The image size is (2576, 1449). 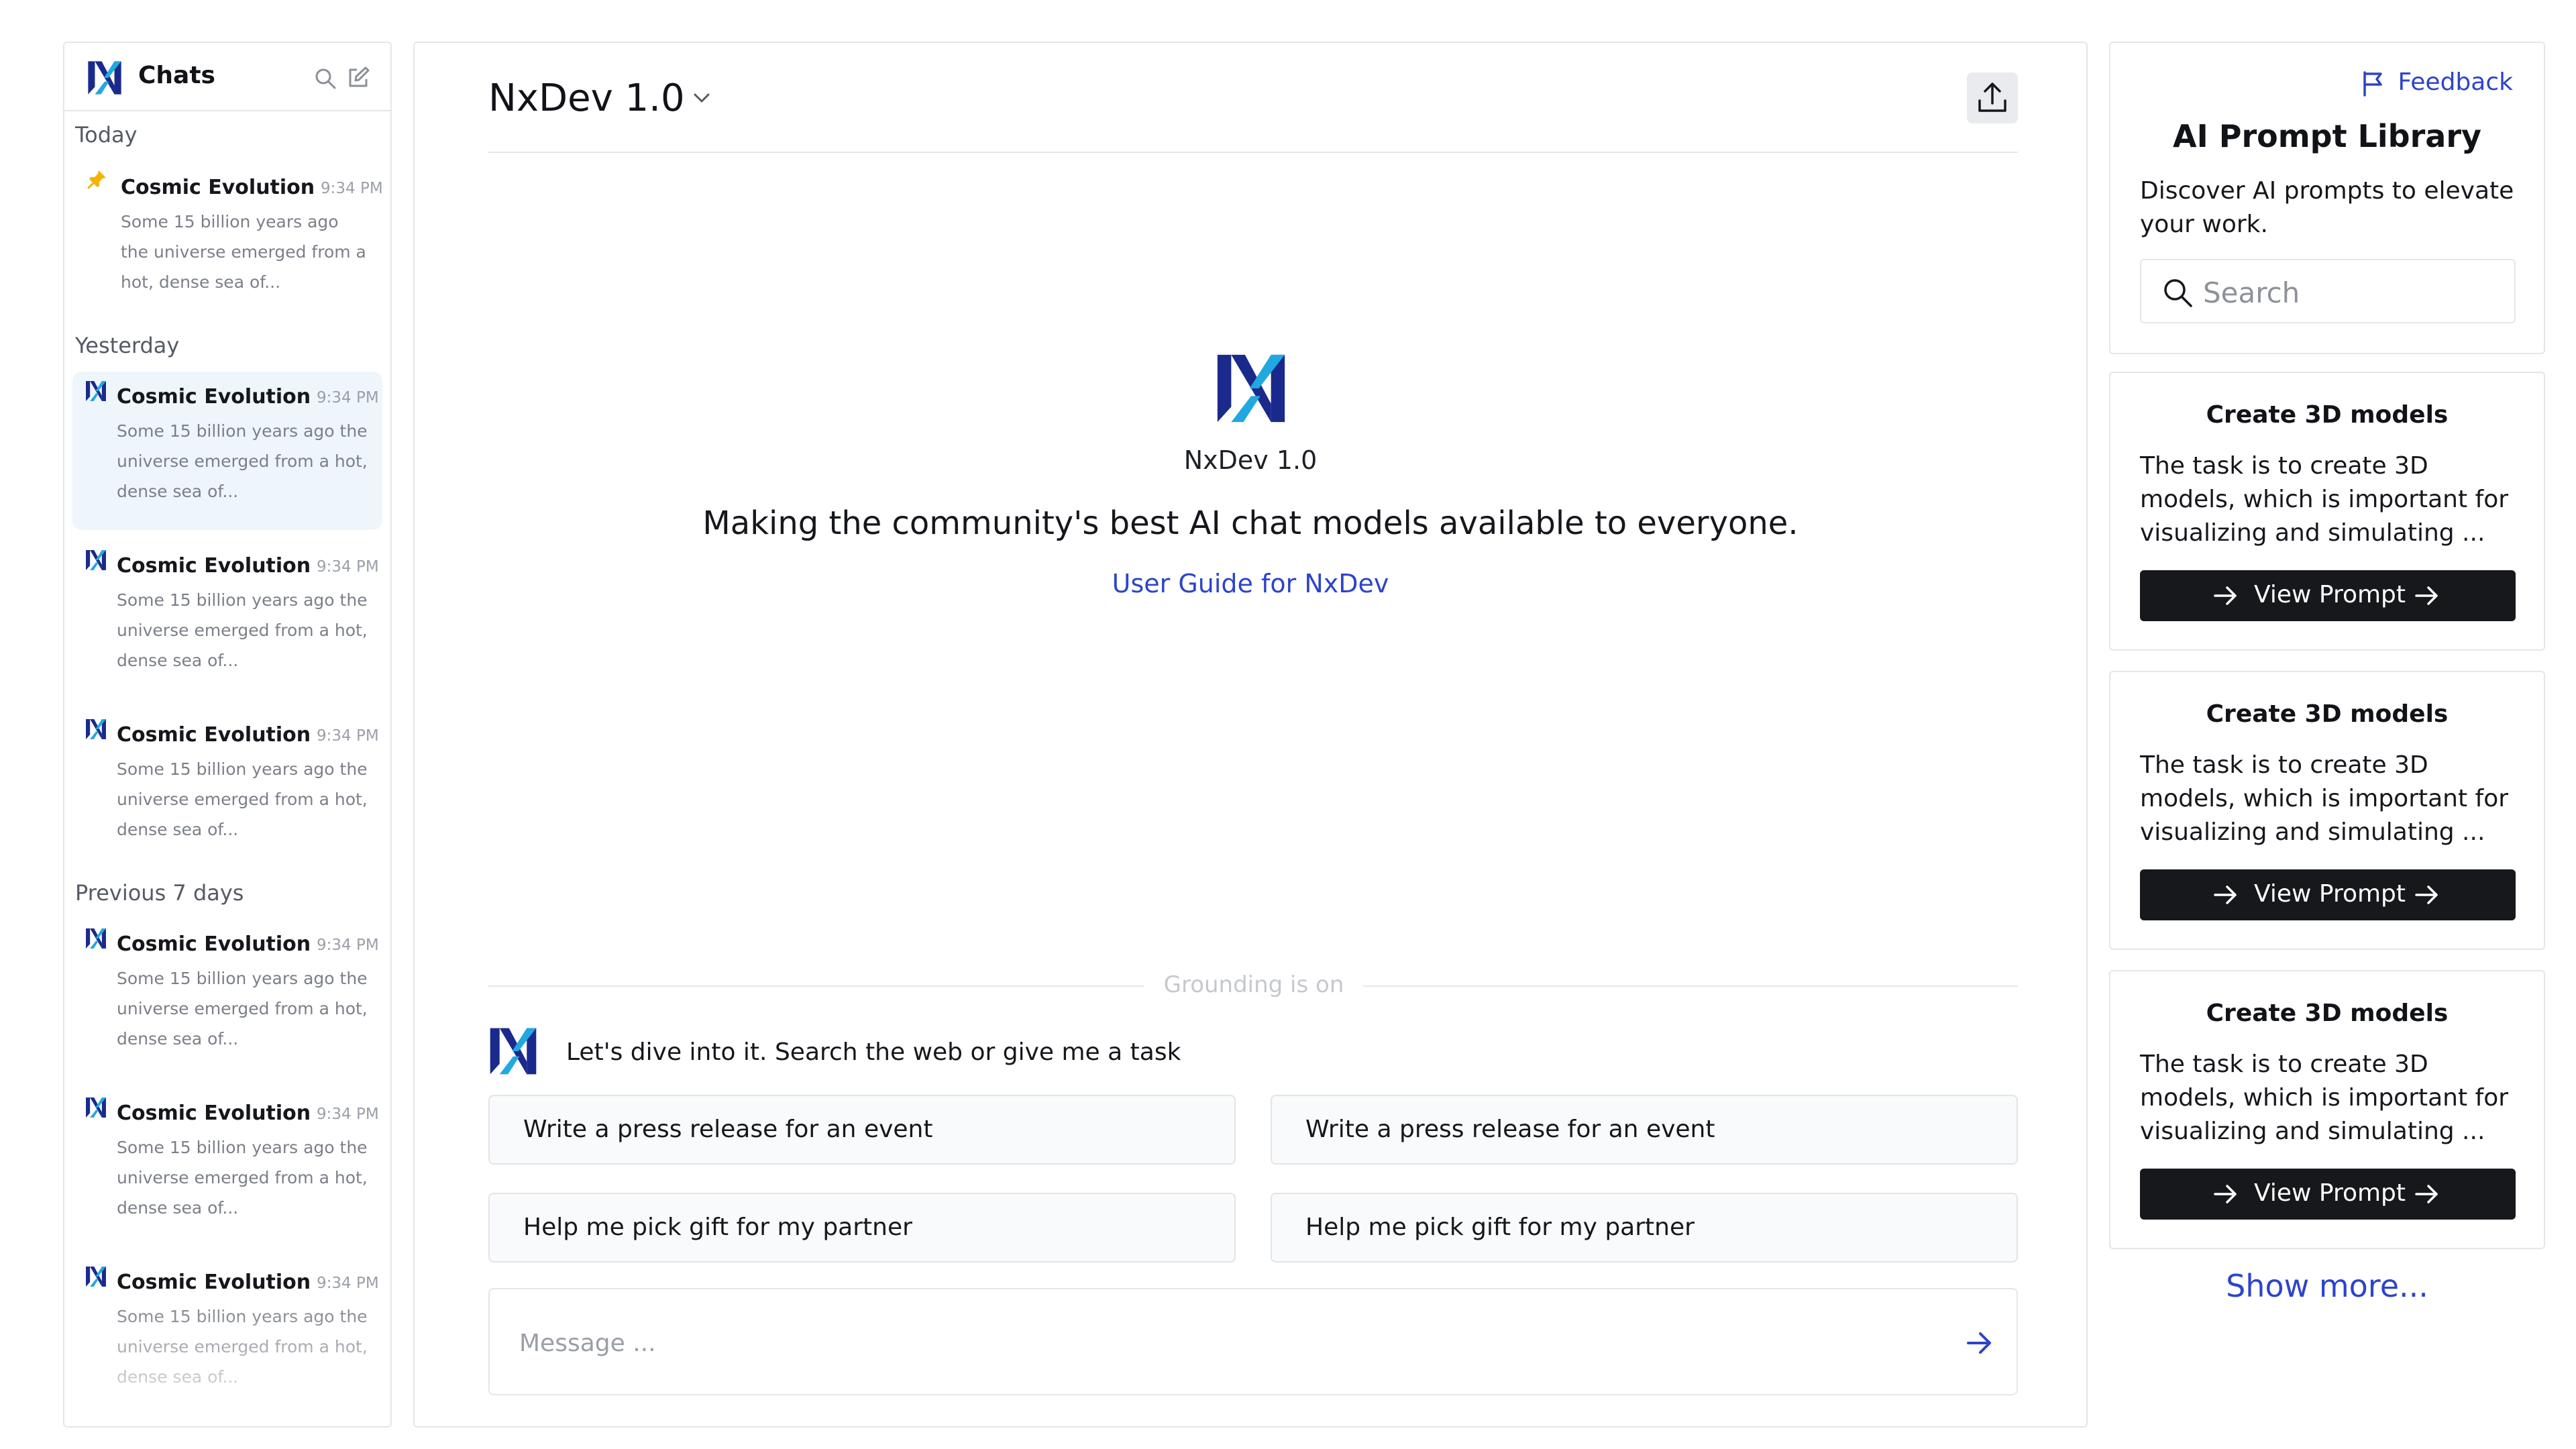 I want to click on user-guide-link: User Guide for NxDev, so click(x=1250, y=583).